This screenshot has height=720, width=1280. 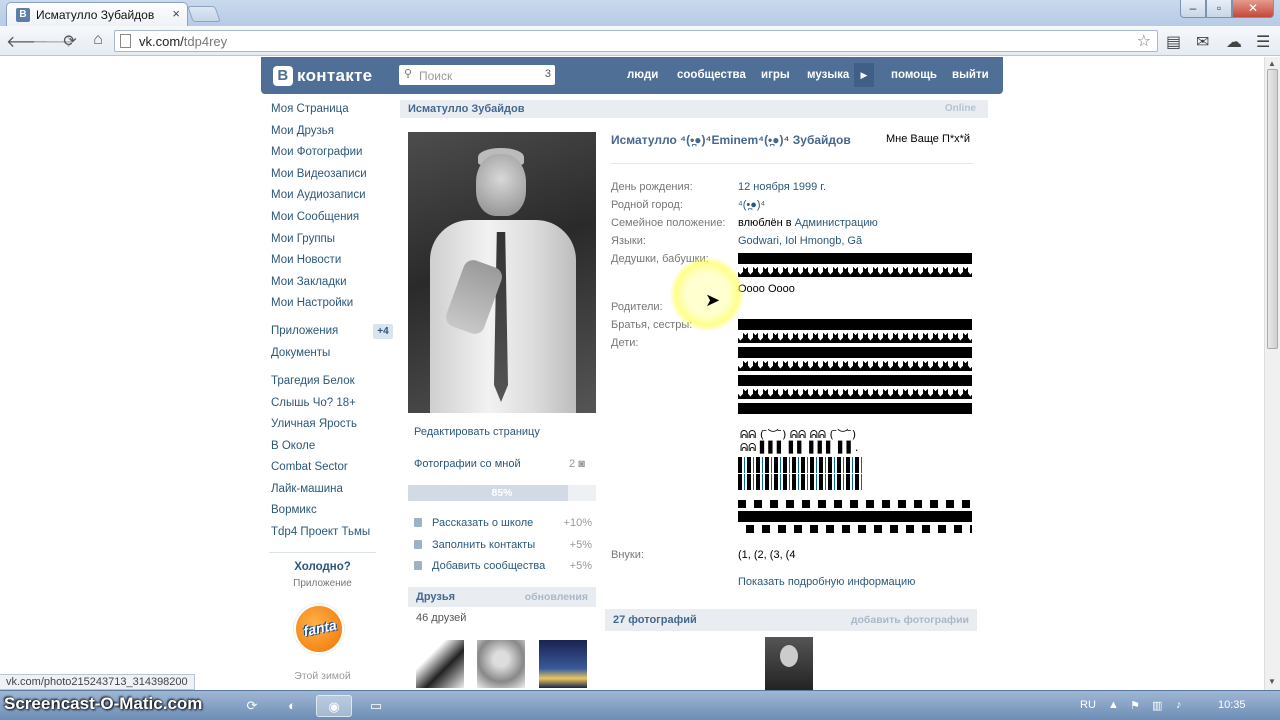 I want to click on tray-volume-icon: ♪, so click(x=1179, y=705).